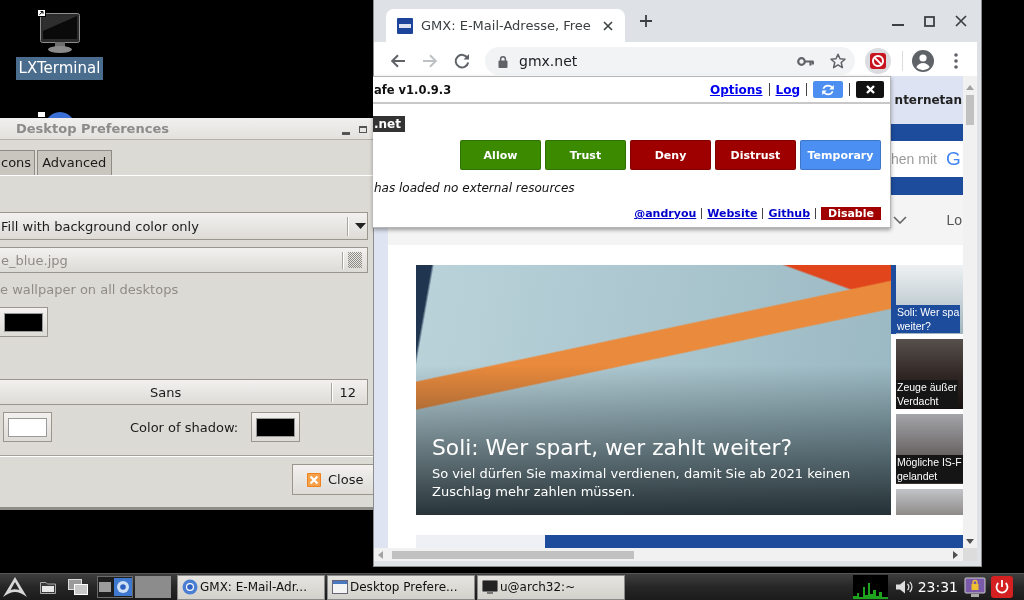 The image size is (1024, 600). Describe the element at coordinates (360, 226) in the screenshot. I see `caret-icon` at that location.